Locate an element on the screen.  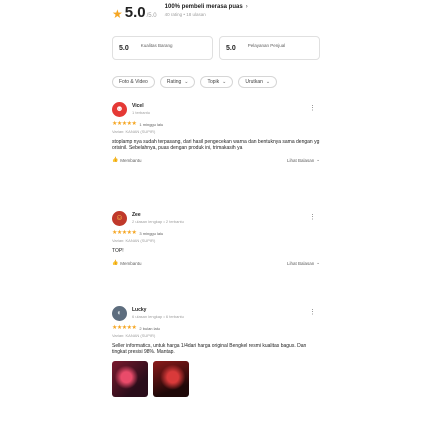
chevron-right-icon: › is located at coordinates (246, 7).